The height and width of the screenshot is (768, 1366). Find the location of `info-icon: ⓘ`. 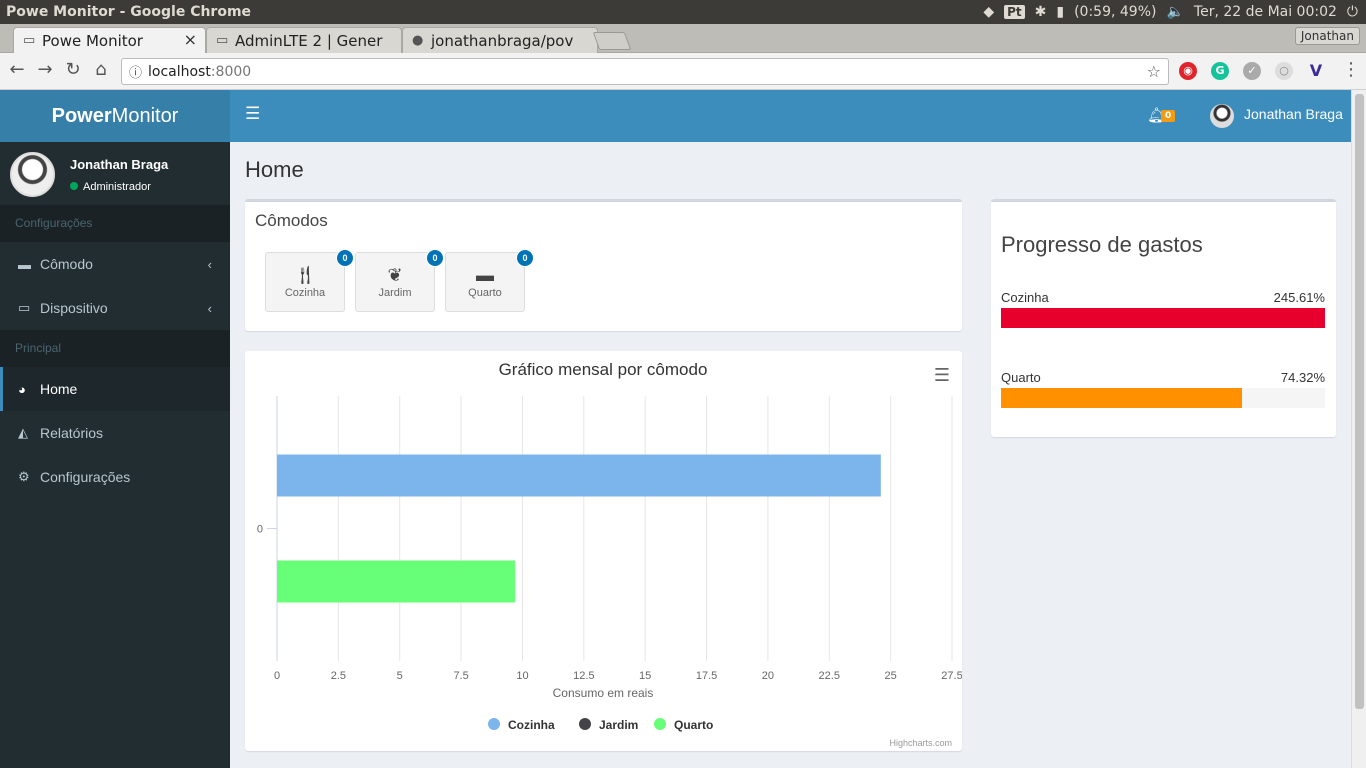

info-icon: ⓘ is located at coordinates (135, 71).